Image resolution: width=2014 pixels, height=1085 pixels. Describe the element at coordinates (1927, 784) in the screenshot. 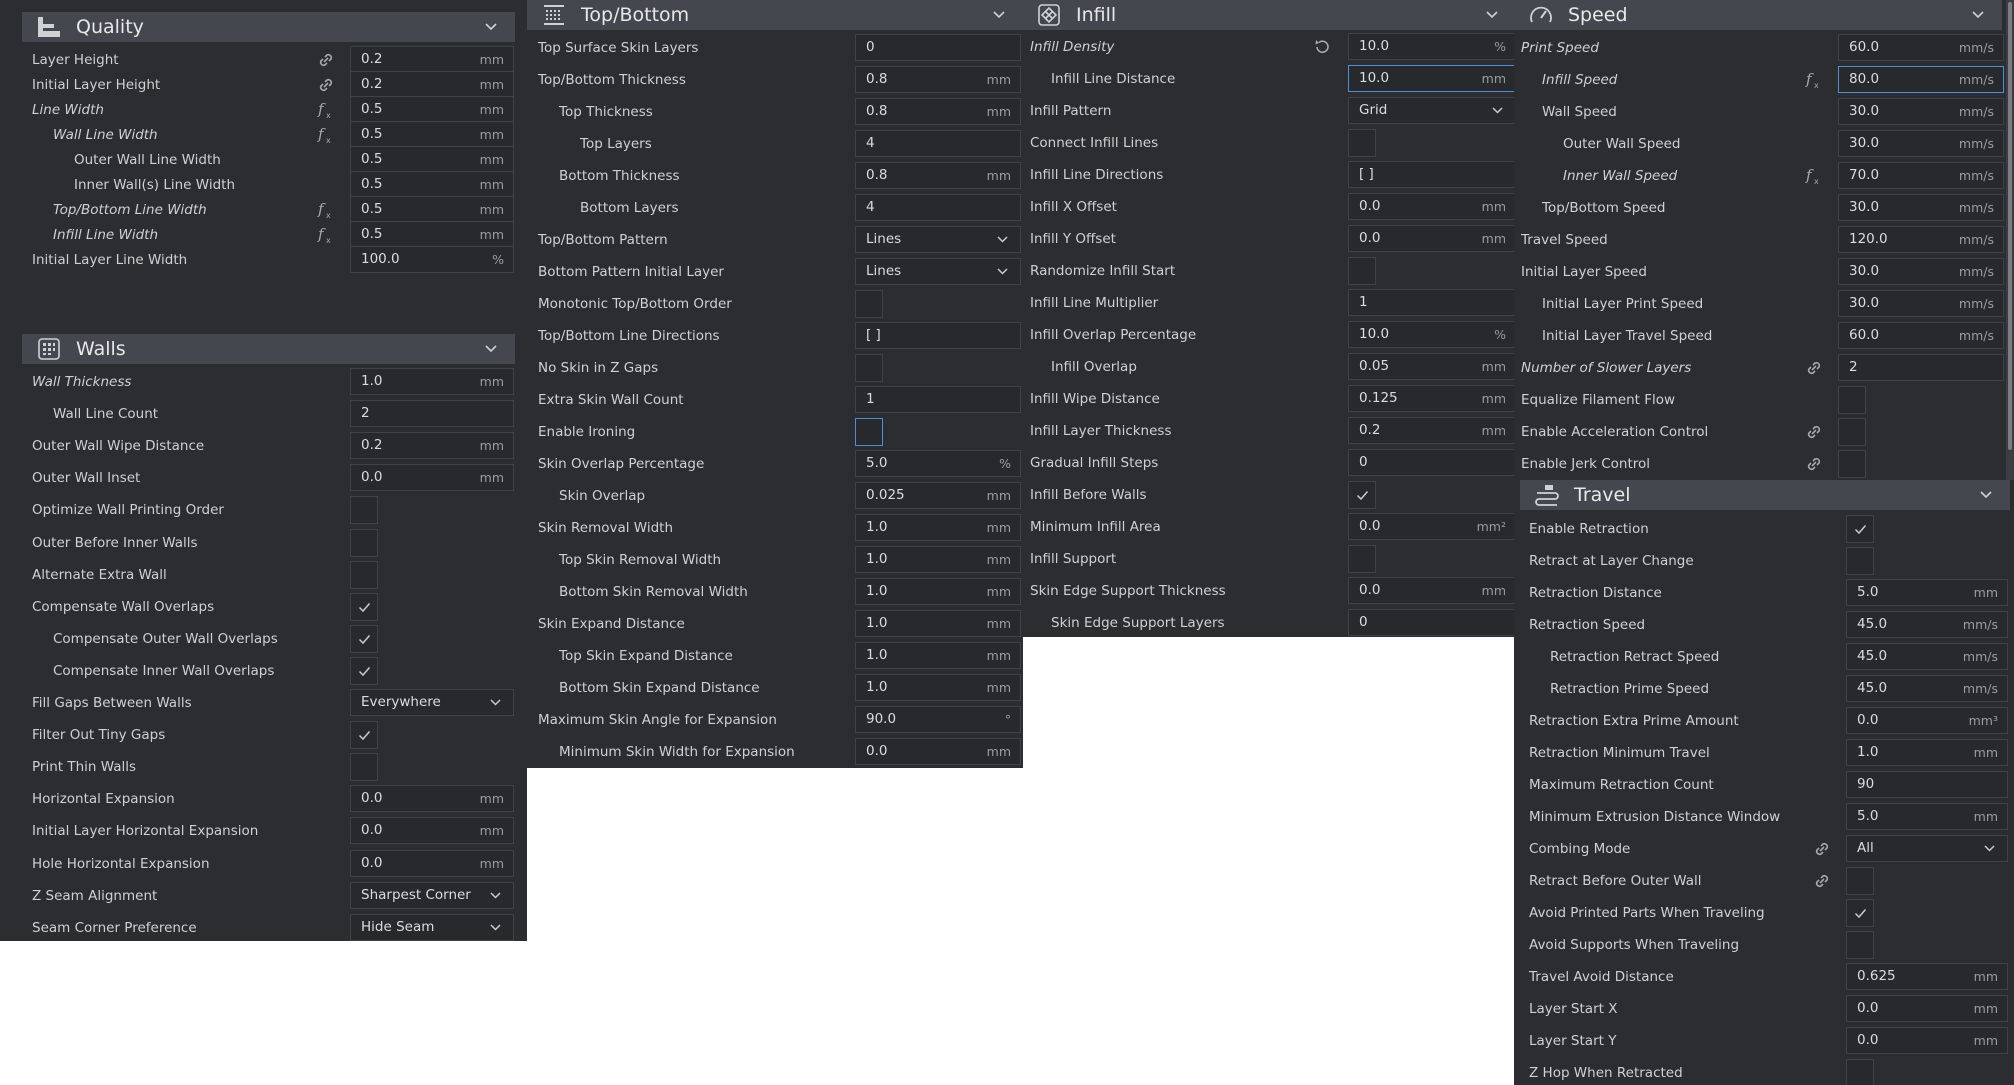

I see `setting-input: 90` at that location.